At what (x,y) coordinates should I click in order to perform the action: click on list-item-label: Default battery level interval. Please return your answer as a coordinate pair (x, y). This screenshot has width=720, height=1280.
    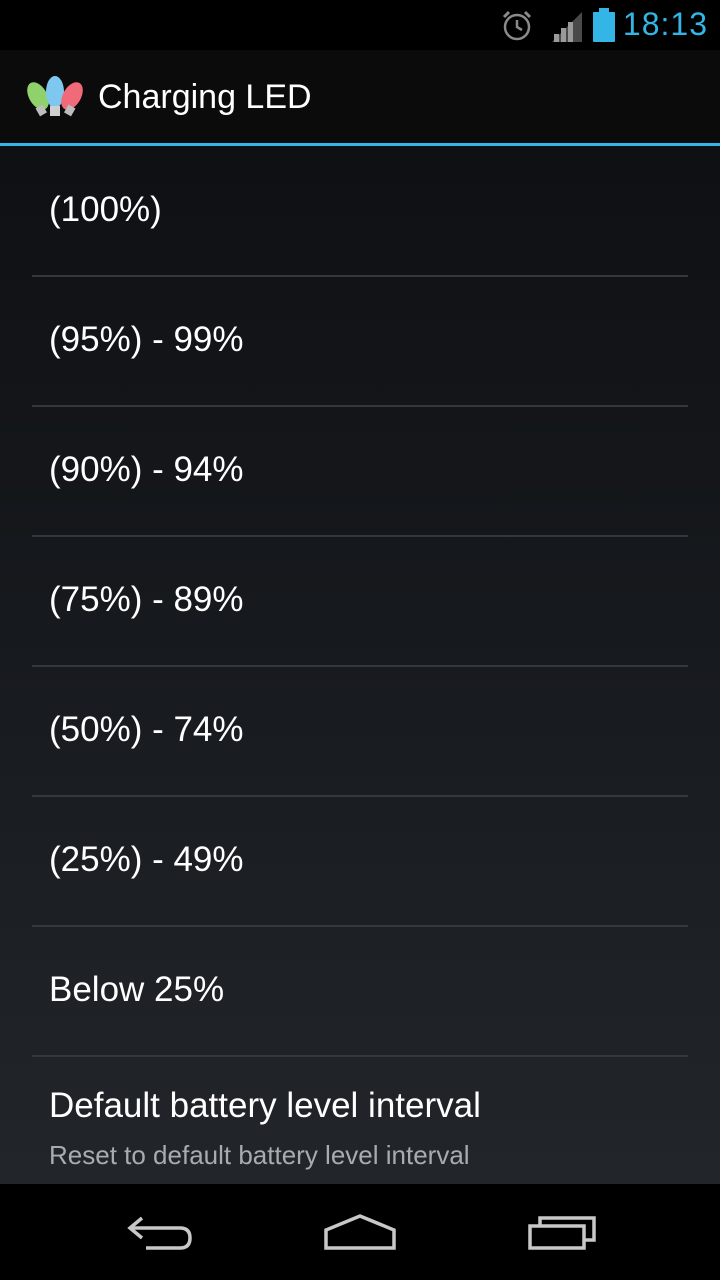
    Looking at the image, I should click on (265, 1105).